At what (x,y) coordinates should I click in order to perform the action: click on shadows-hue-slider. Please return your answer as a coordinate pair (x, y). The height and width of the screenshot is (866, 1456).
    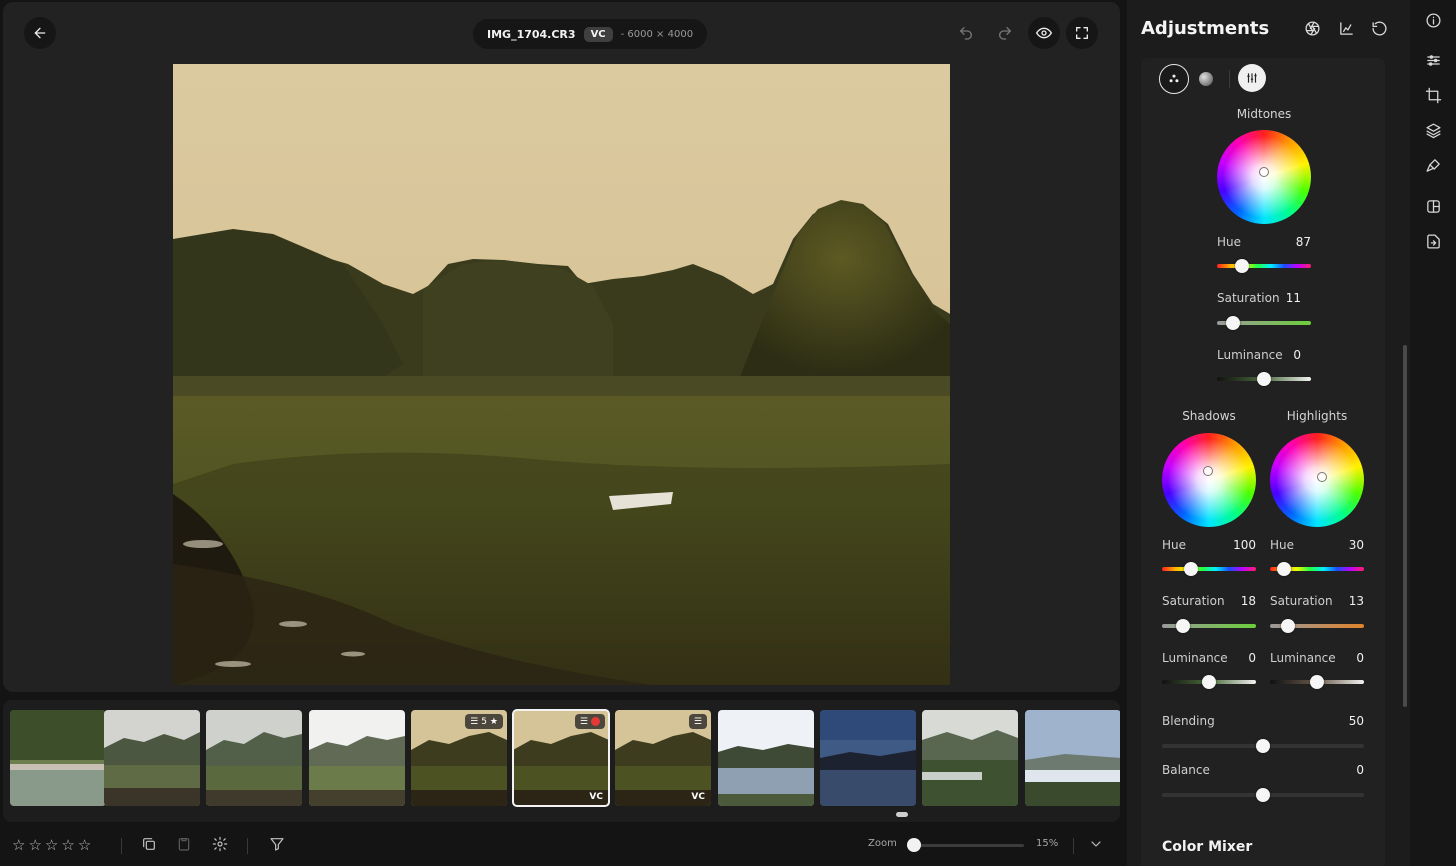
    Looking at the image, I should click on (1209, 569).